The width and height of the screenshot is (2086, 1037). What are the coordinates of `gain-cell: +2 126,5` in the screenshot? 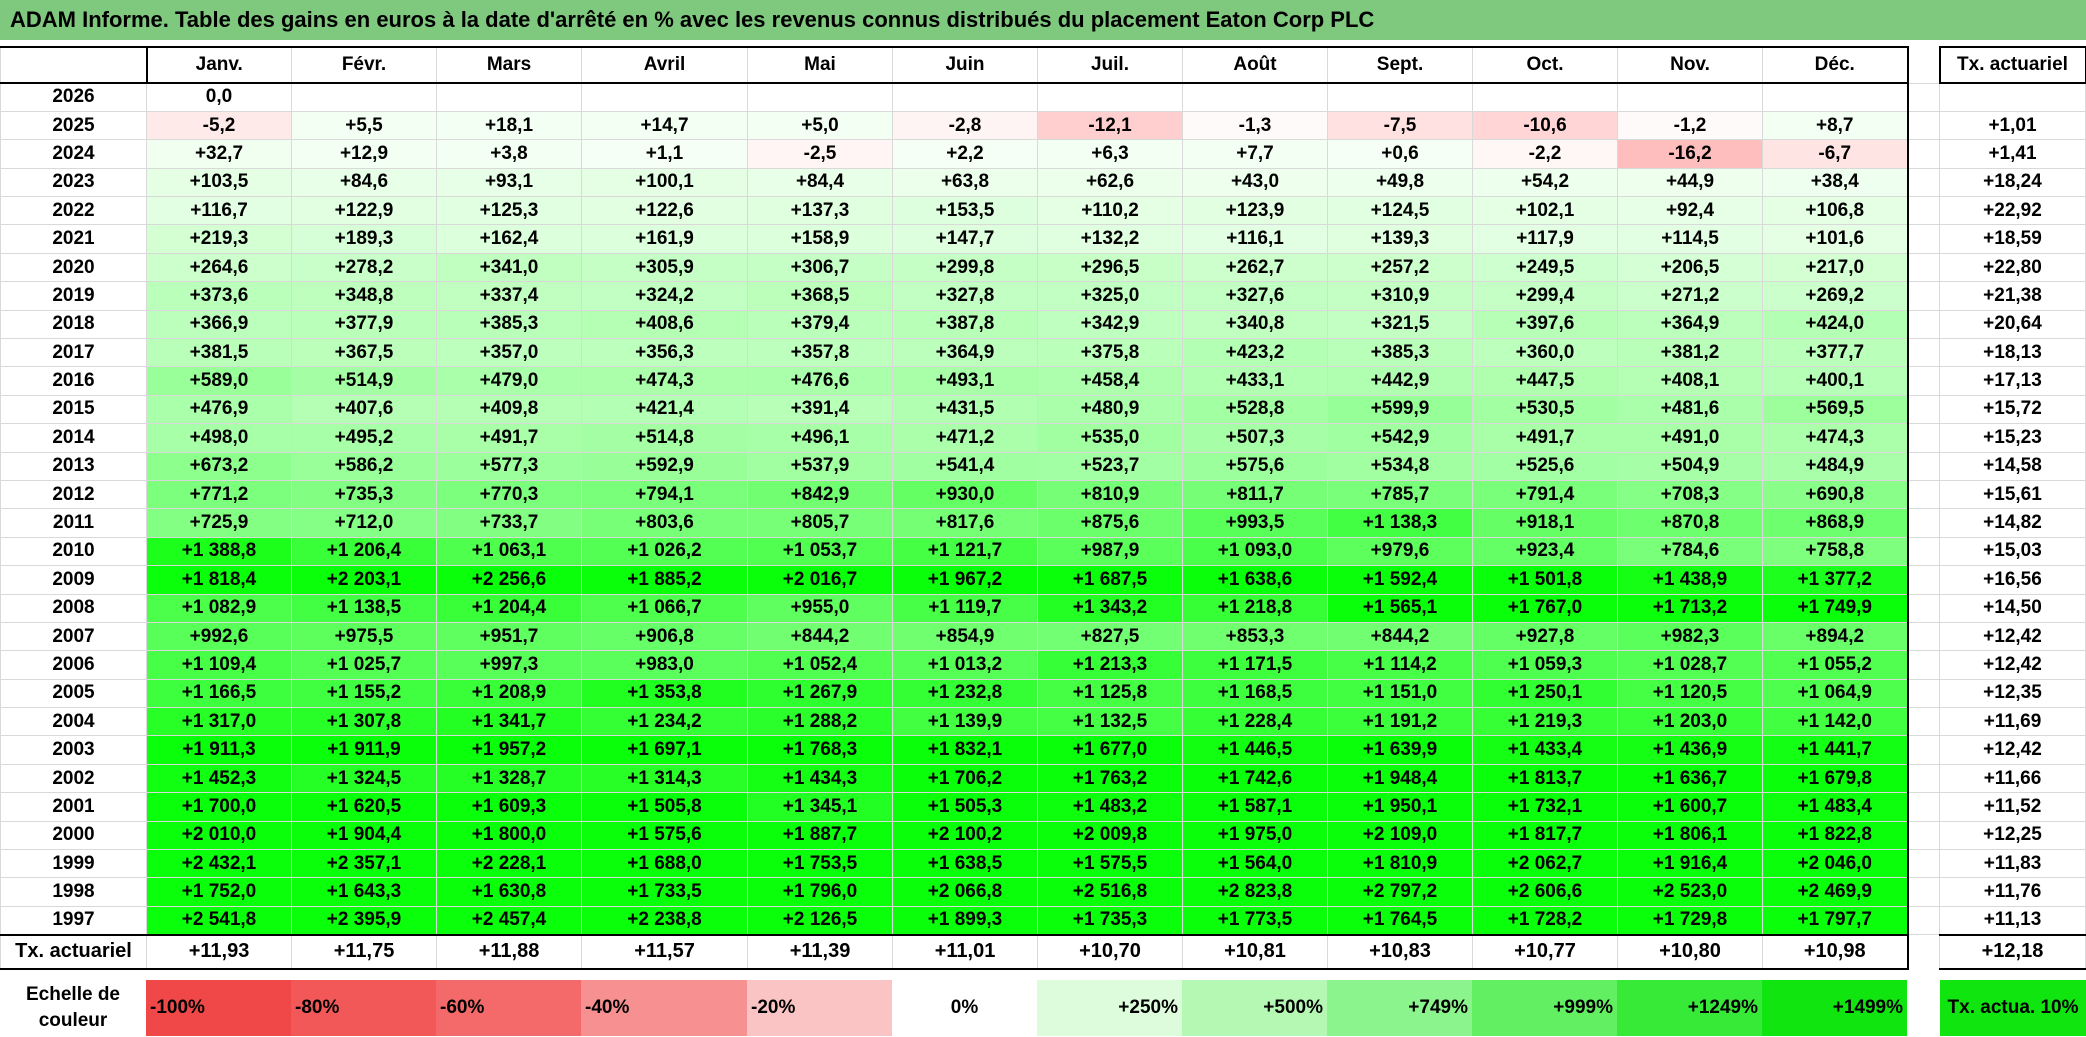 It's located at (820, 920).